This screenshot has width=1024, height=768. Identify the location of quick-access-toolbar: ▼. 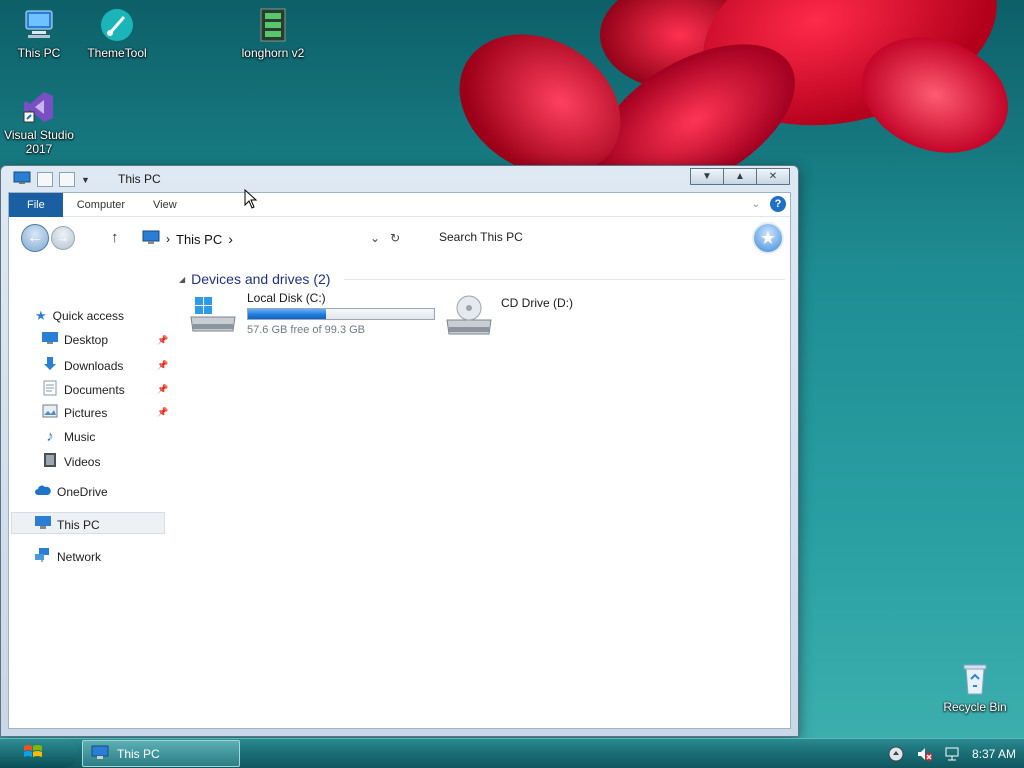
(51, 179).